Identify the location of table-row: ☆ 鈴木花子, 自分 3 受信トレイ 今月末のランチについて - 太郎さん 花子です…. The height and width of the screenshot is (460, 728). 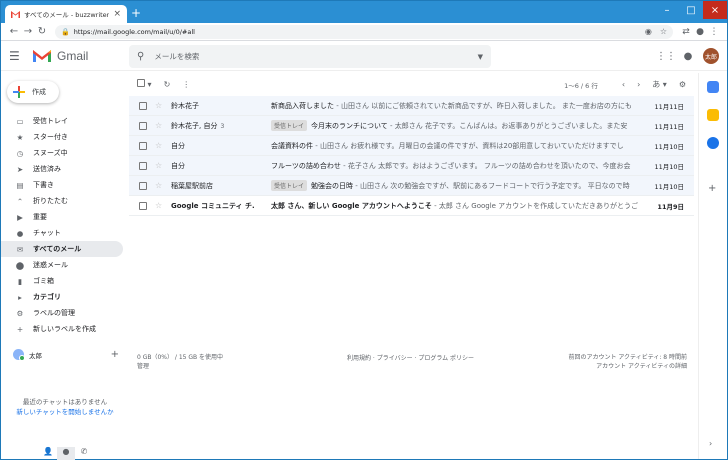
(411, 126).